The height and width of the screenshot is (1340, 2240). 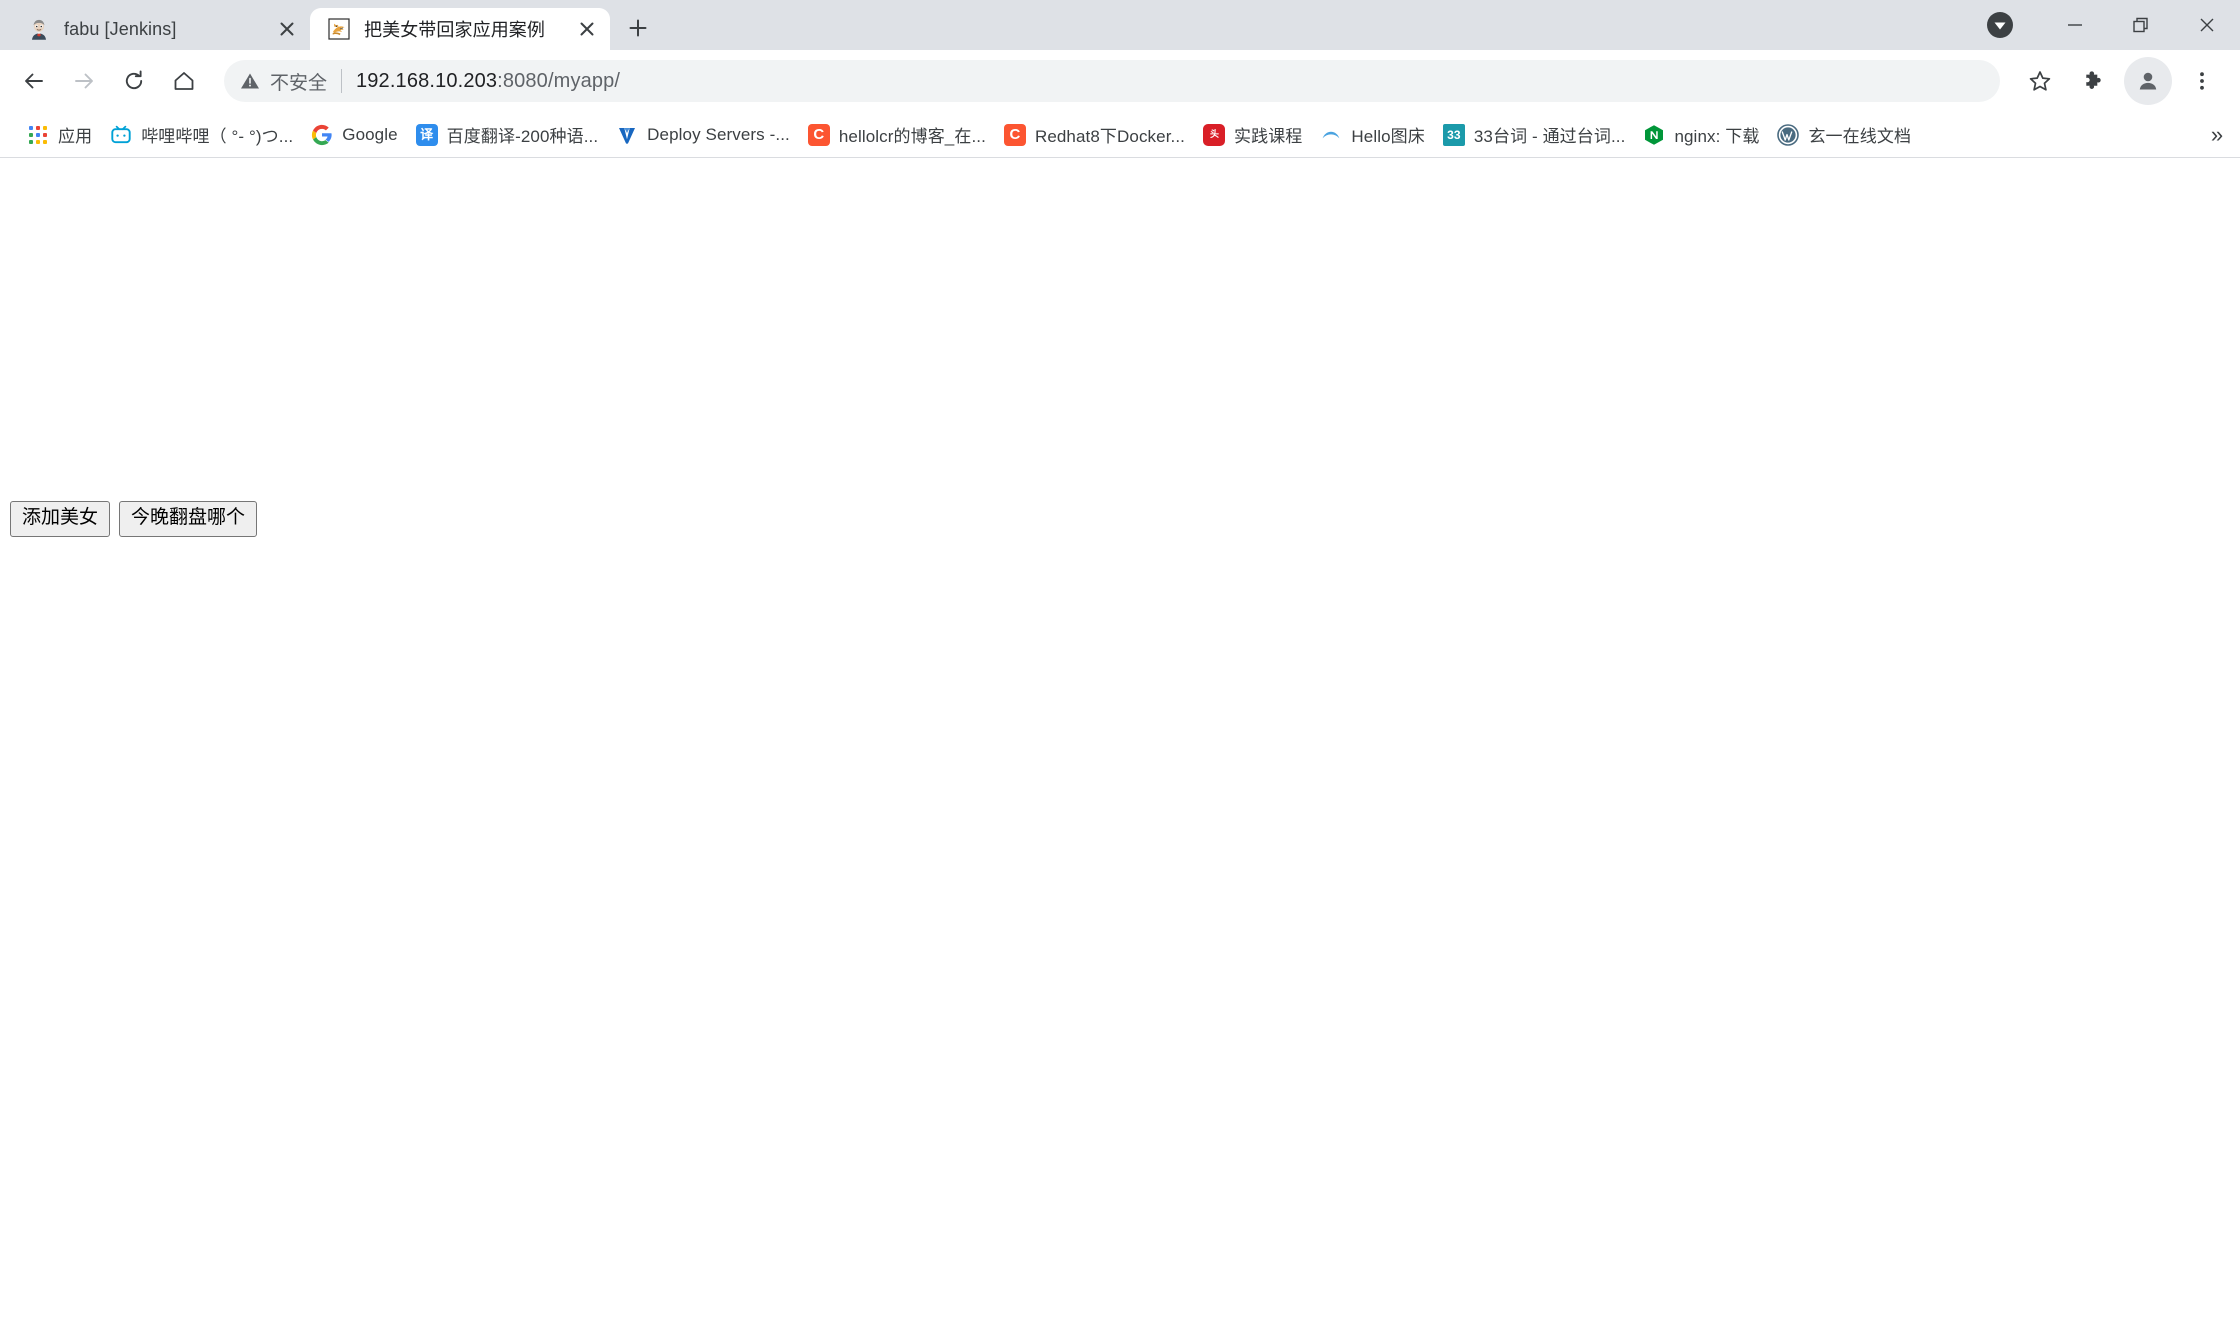 I want to click on browser-tab-meinv-app: 把美女带回家应用案例, so click(x=460, y=29).